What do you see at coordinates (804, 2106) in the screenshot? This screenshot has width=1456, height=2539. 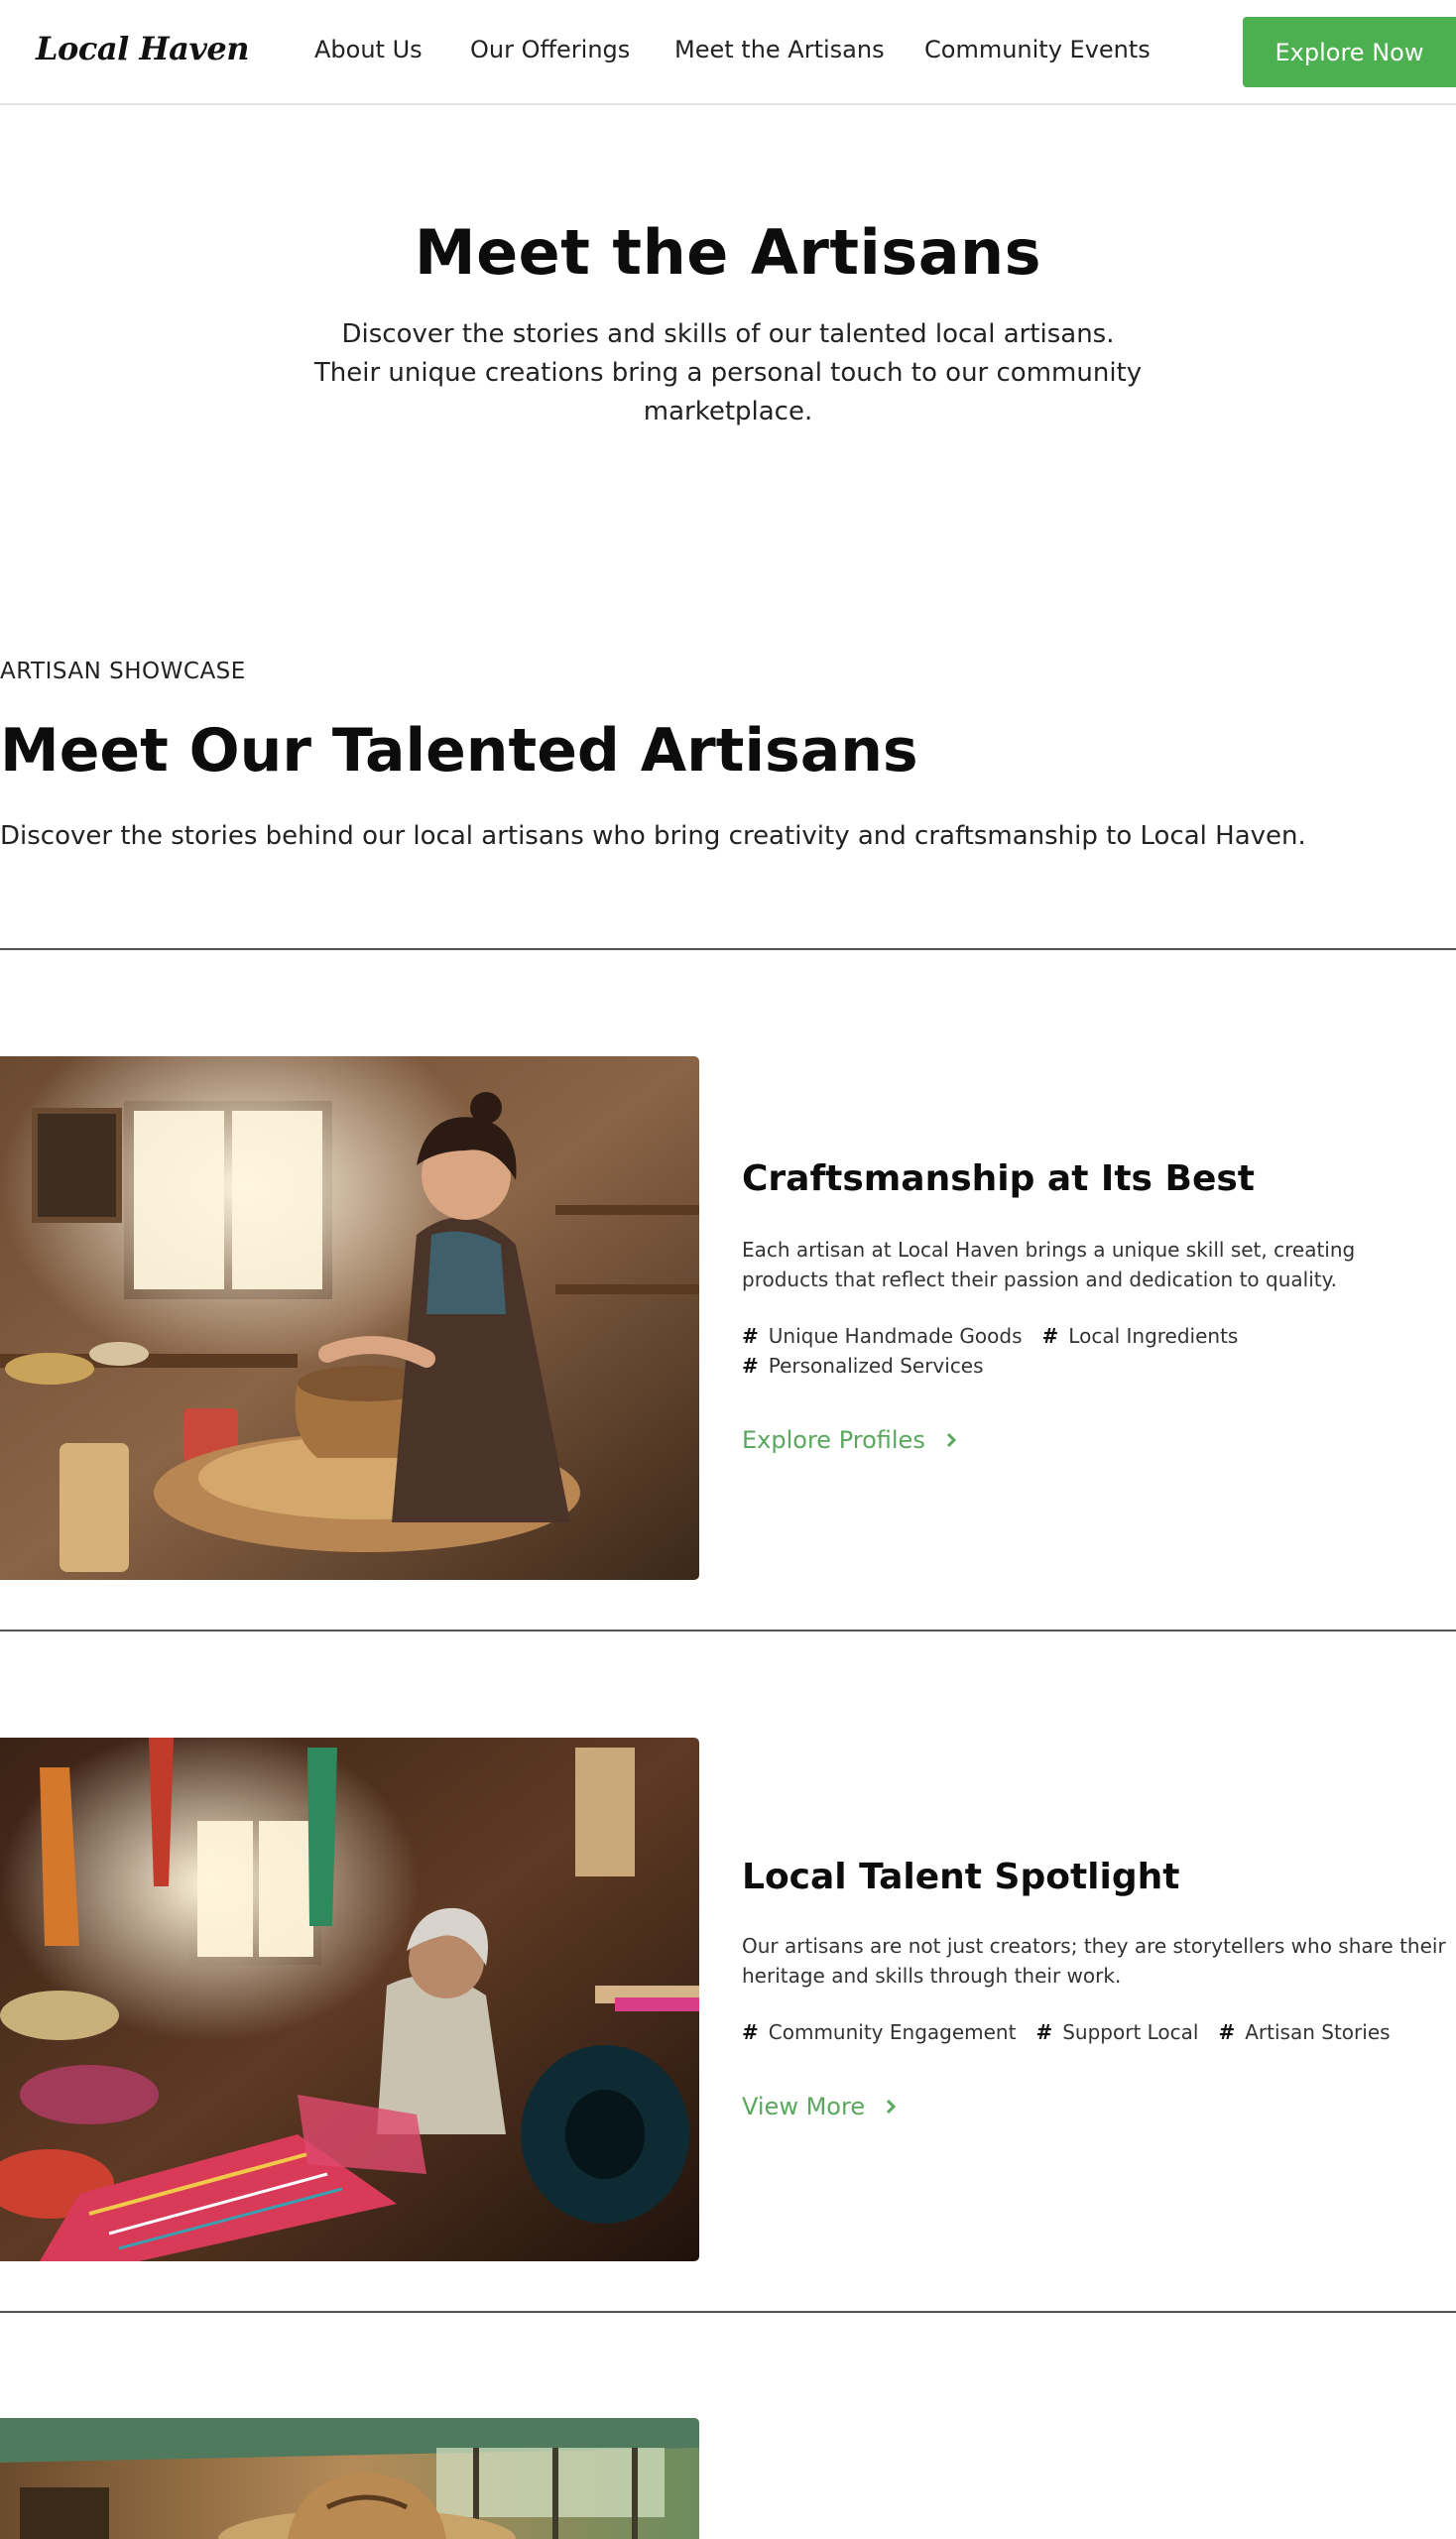 I see `link-label: View More` at bounding box center [804, 2106].